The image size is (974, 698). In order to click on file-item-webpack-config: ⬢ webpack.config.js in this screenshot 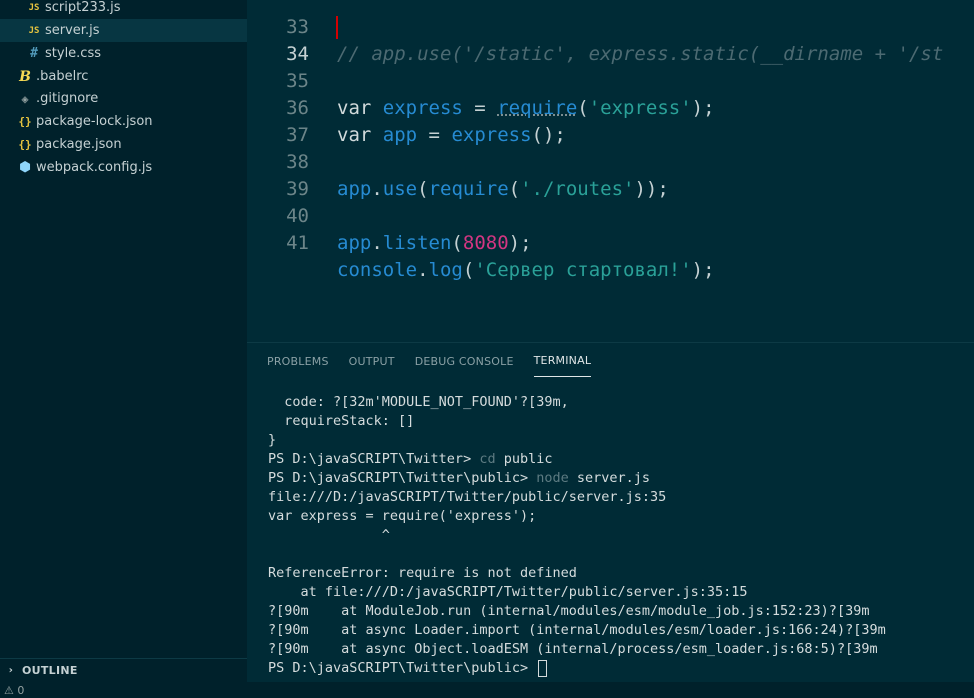, I will do `click(123, 167)`.